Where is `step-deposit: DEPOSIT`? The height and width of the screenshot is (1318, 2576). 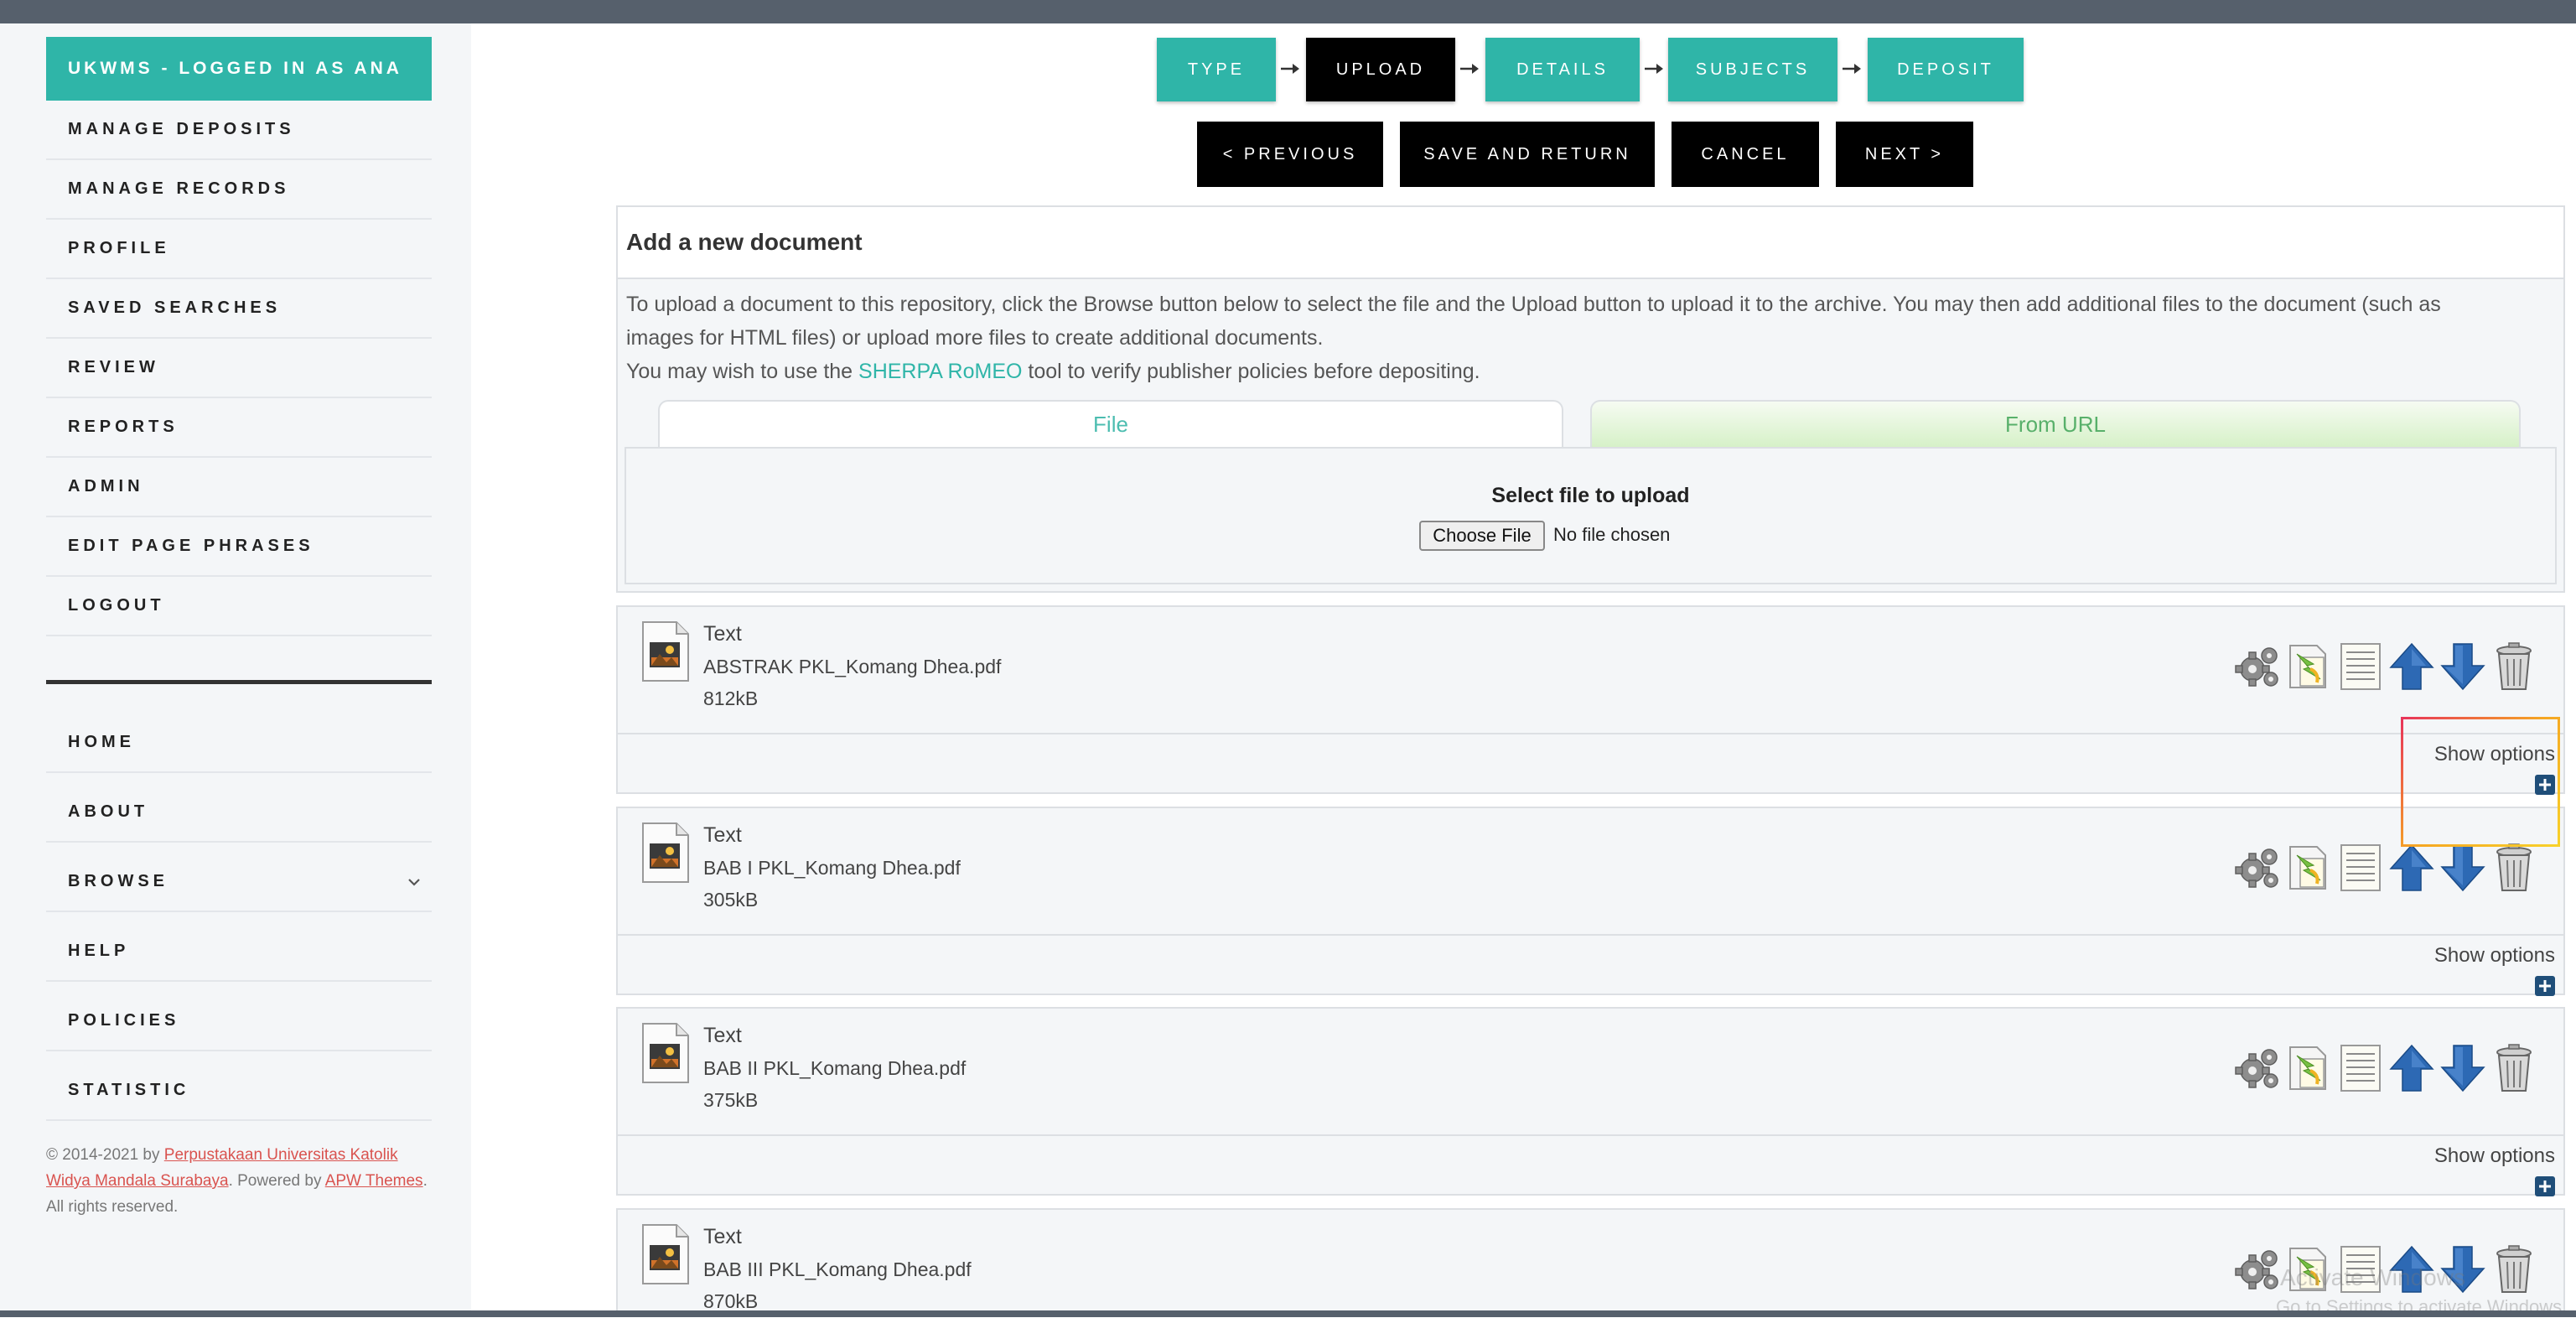
step-deposit: DEPOSIT is located at coordinates (1946, 69).